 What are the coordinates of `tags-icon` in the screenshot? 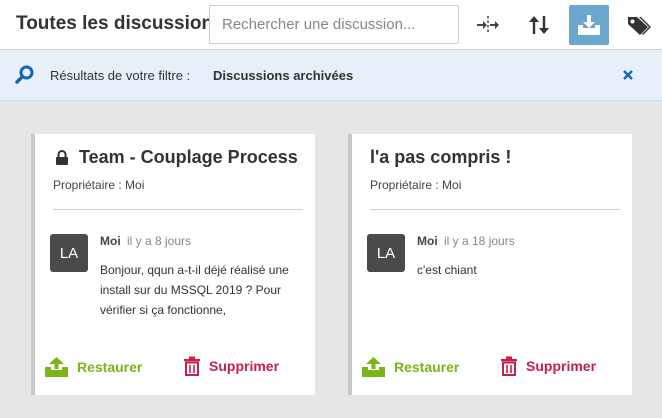 It's located at (639, 26).